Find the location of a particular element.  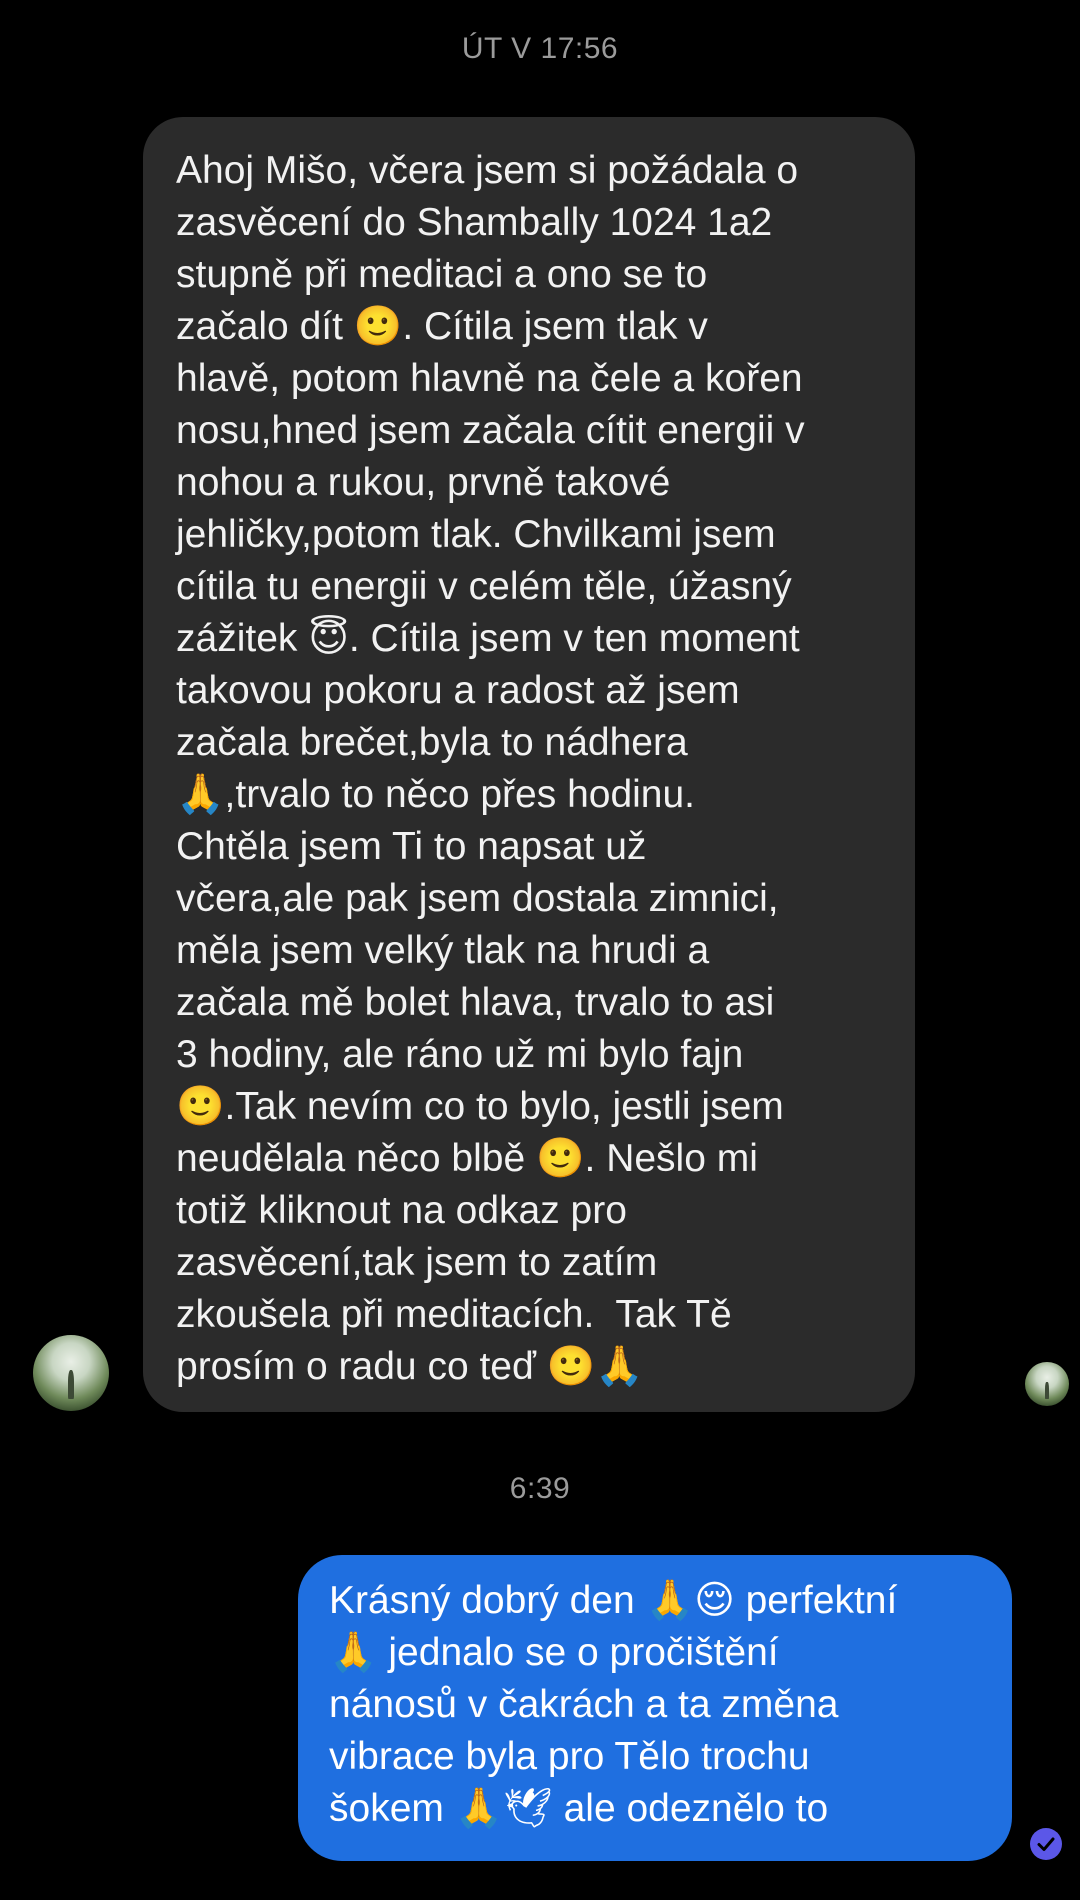

check-circle-icon is located at coordinates (1046, 1844).